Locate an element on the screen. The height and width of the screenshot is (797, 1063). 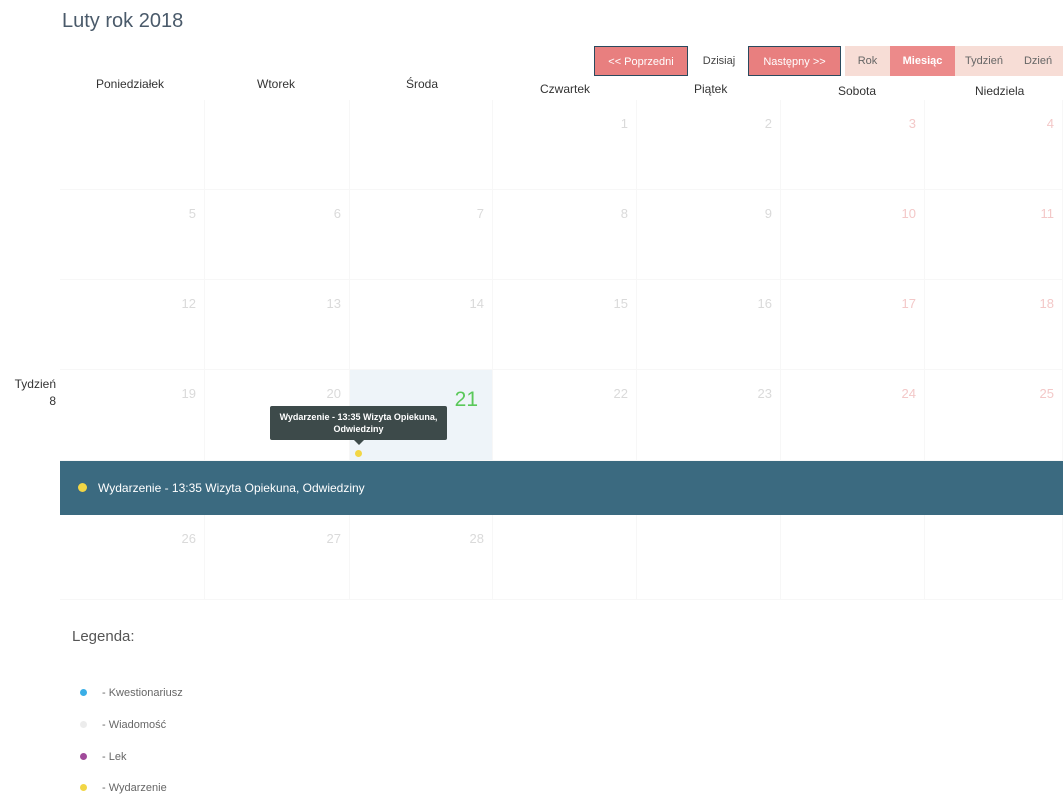
legend-label: - Kwestionariusz is located at coordinates (142, 693).